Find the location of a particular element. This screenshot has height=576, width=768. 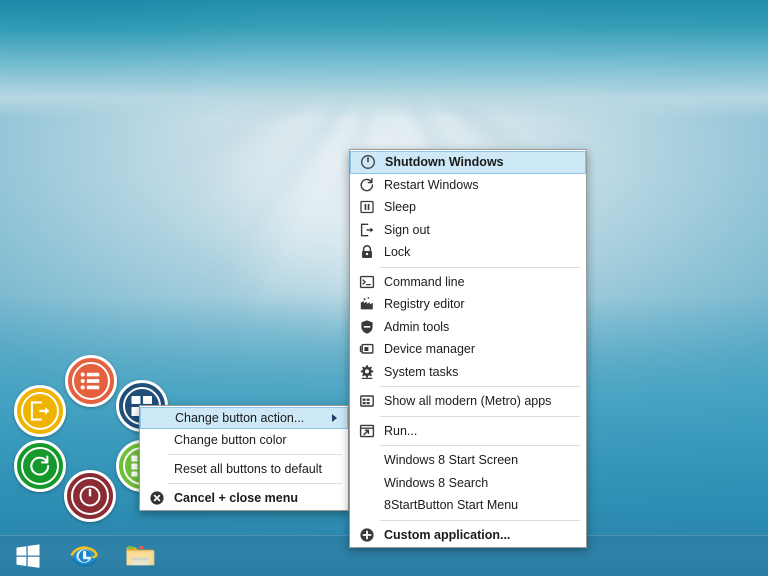

menu-item-system-tasks: System tasks is located at coordinates (468, 372).